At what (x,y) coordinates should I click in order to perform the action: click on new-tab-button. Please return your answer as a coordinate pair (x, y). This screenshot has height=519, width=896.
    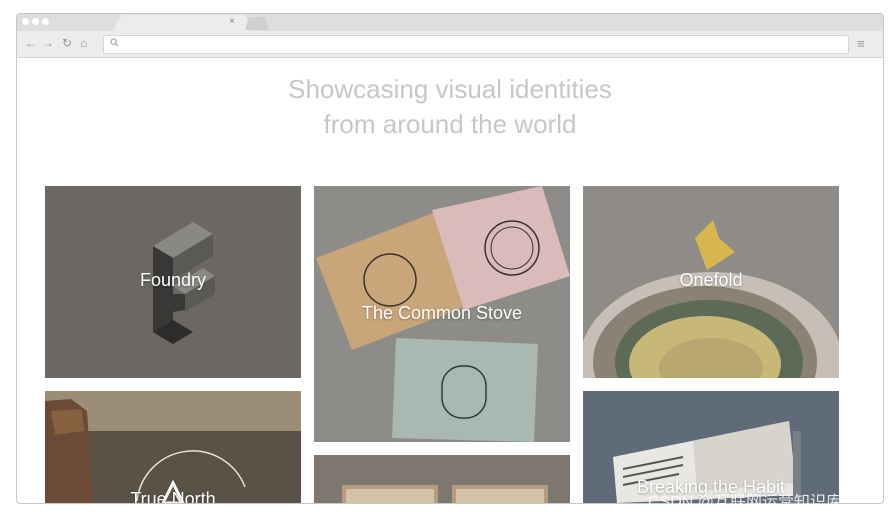
    Looking at the image, I should click on (257, 23).